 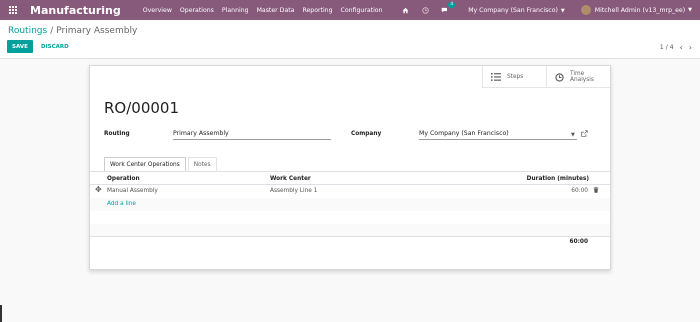 I want to click on time-analysis-smart-button: Time Analysis, so click(x=578, y=77).